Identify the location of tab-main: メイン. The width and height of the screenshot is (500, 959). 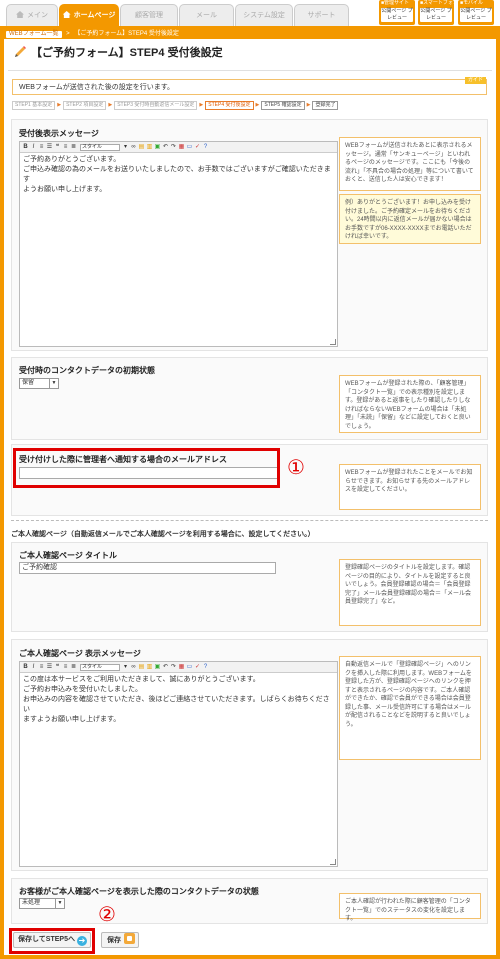
(32, 15).